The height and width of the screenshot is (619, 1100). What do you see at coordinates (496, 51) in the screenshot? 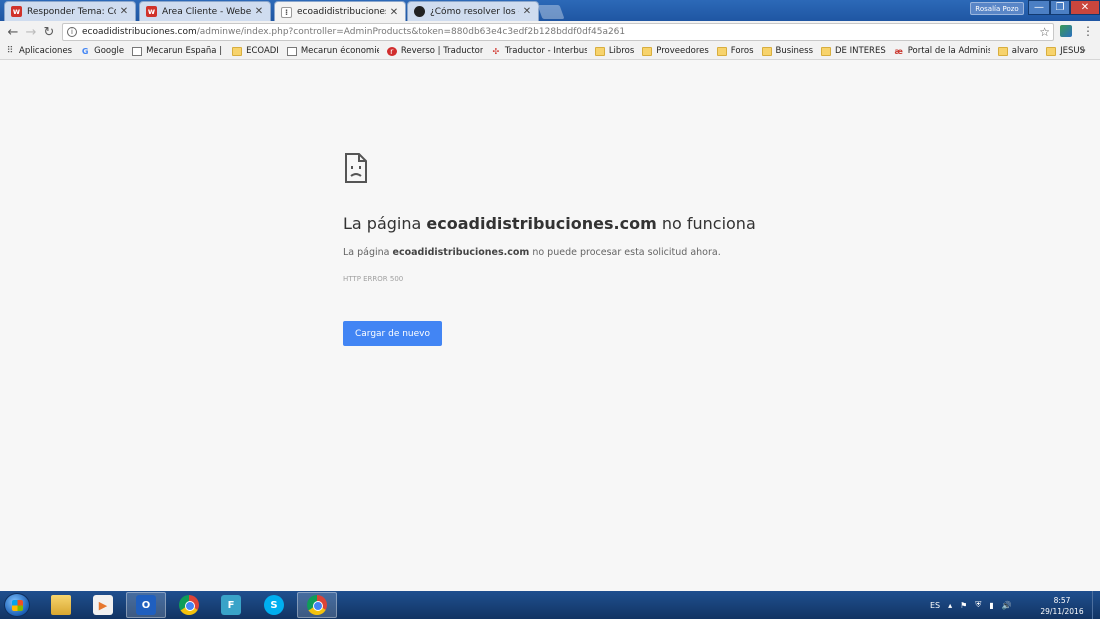
I see `puzzle-icon: ✣` at bounding box center [496, 51].